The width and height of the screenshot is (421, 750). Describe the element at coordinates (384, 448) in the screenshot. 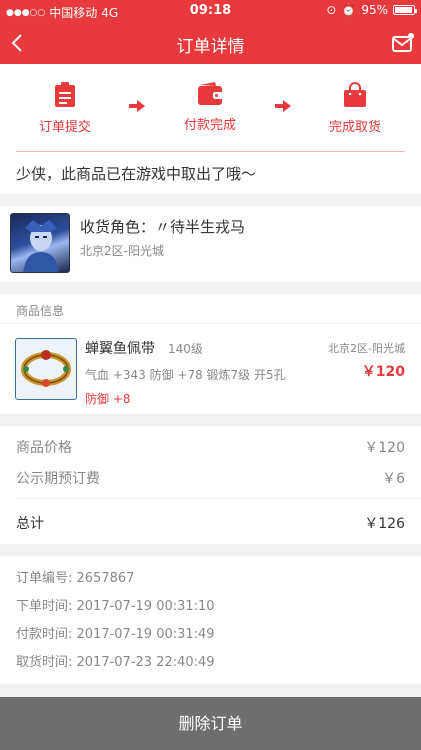

I see `goods-price-value: ￥120` at that location.